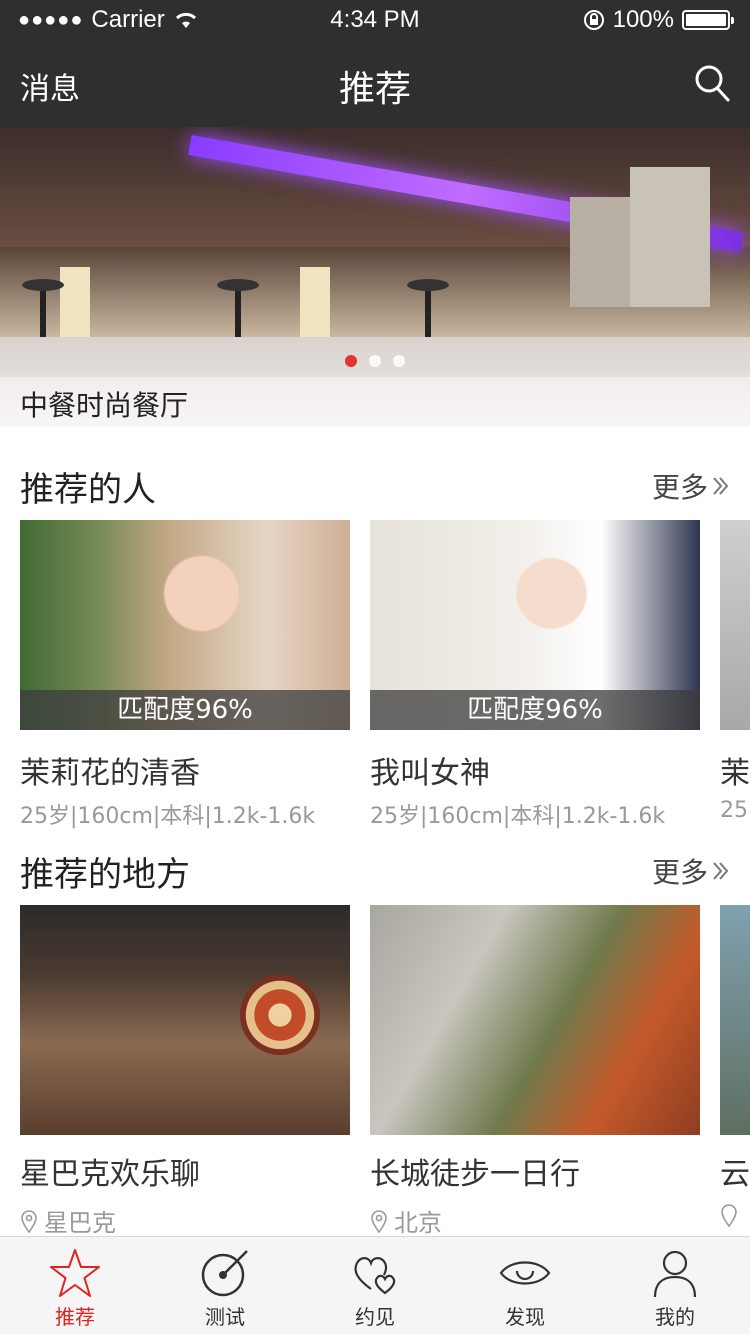  I want to click on banner-caption: 中餐时尚餐厅, so click(104, 405).